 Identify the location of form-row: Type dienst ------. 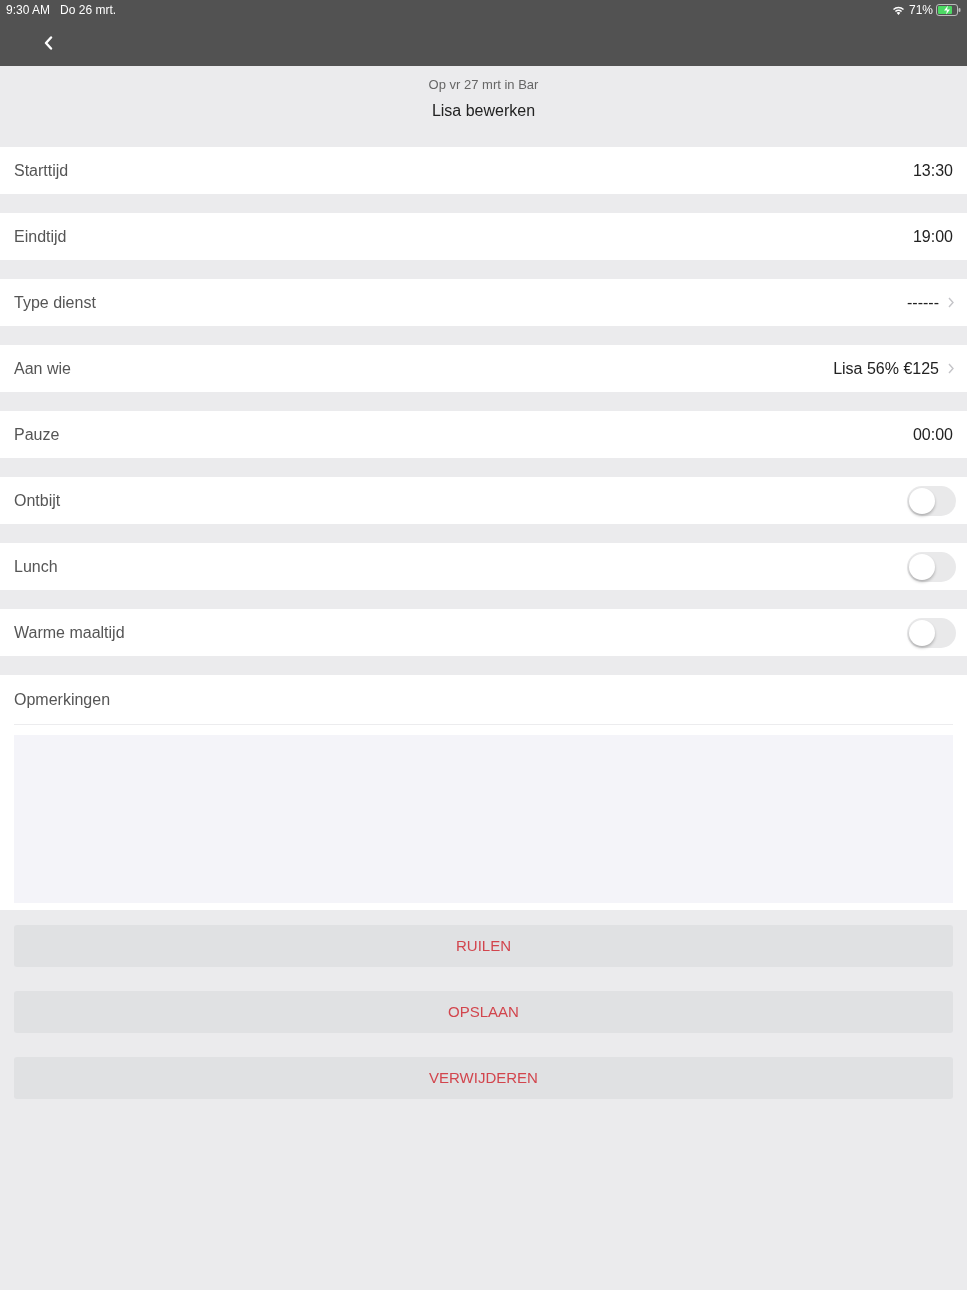
(483, 302).